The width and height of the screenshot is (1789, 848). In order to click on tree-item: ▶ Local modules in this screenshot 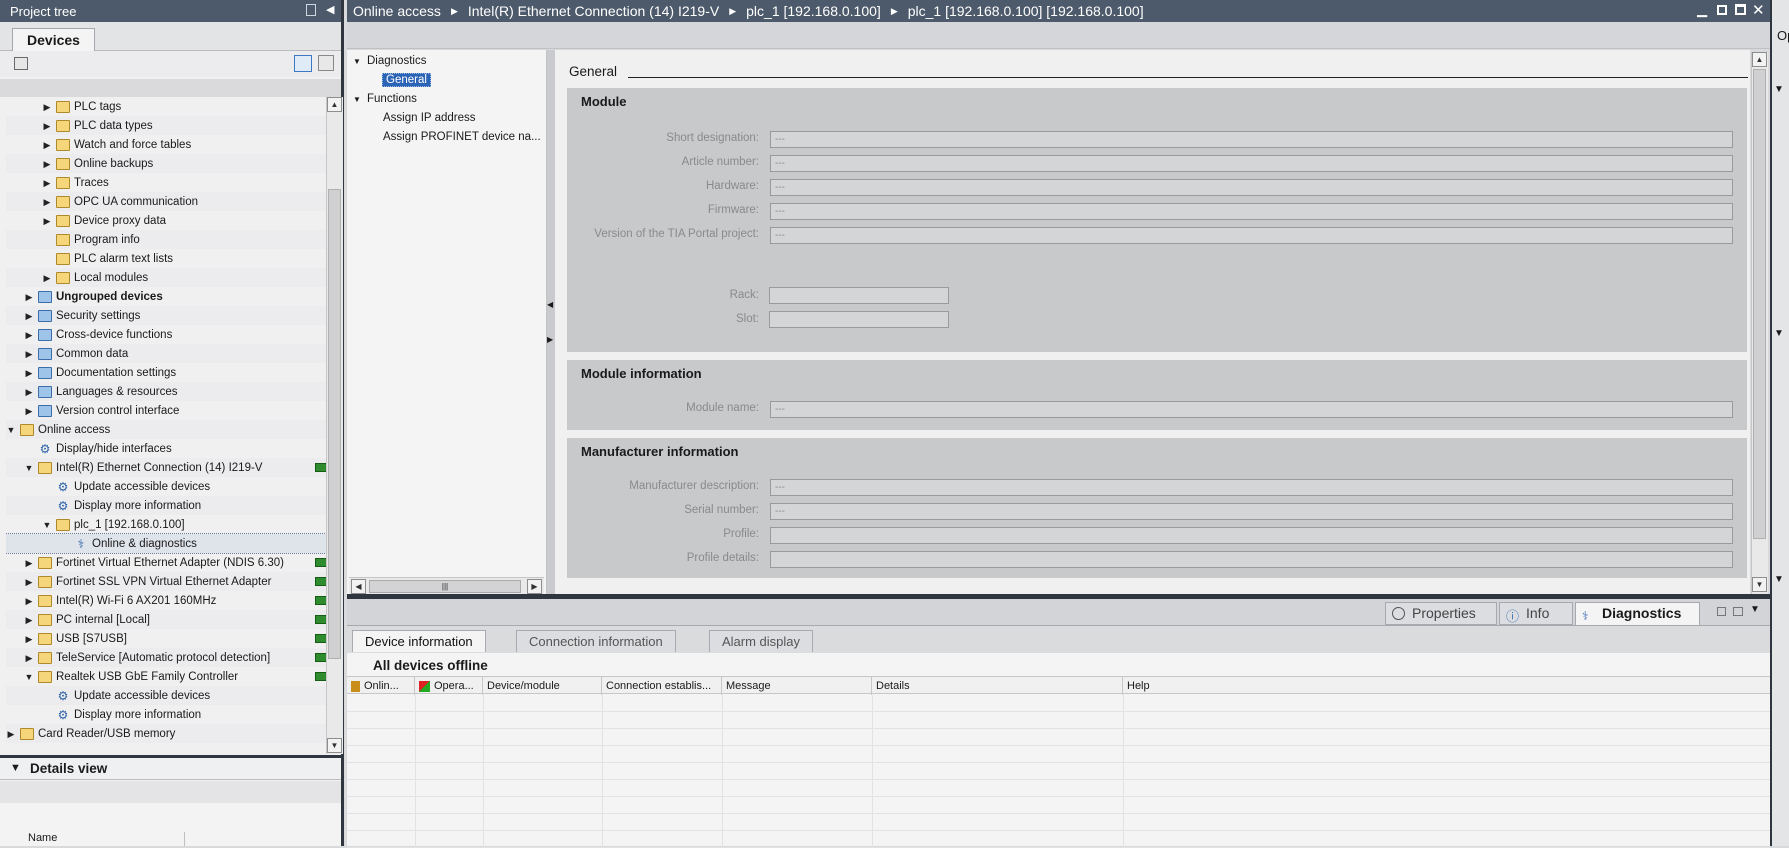, I will do `click(167, 277)`.